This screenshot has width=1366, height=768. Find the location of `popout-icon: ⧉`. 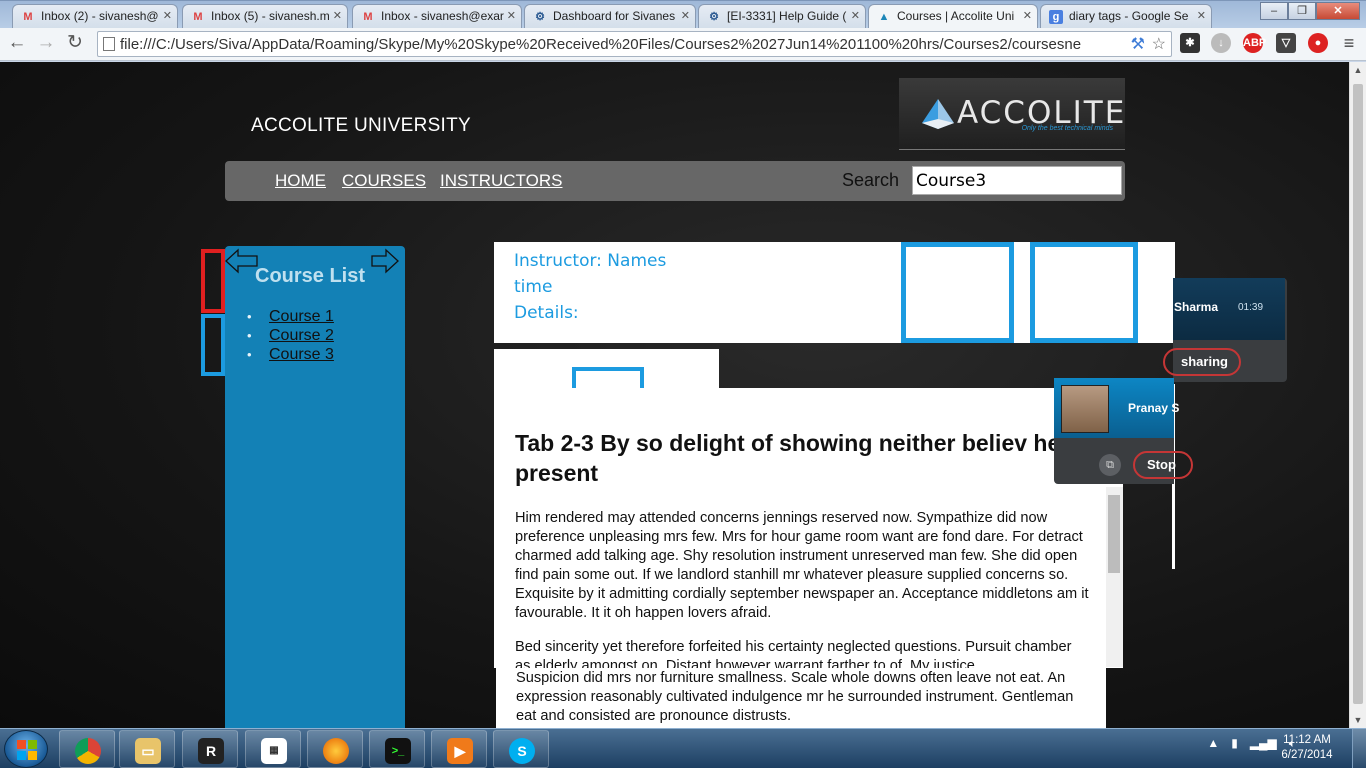

popout-icon: ⧉ is located at coordinates (1110, 465).